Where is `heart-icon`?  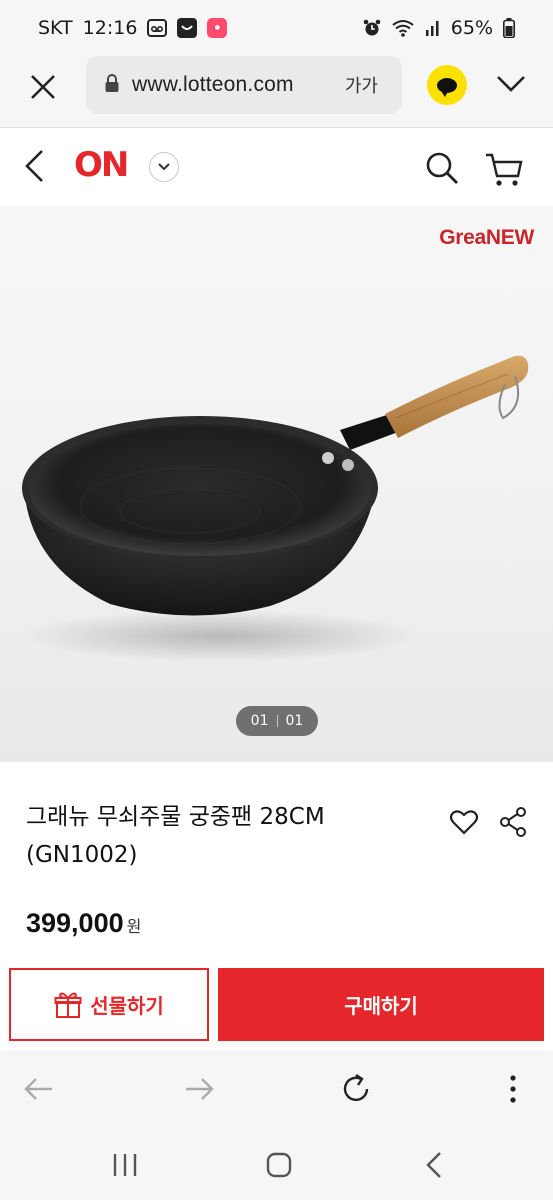 heart-icon is located at coordinates (464, 822).